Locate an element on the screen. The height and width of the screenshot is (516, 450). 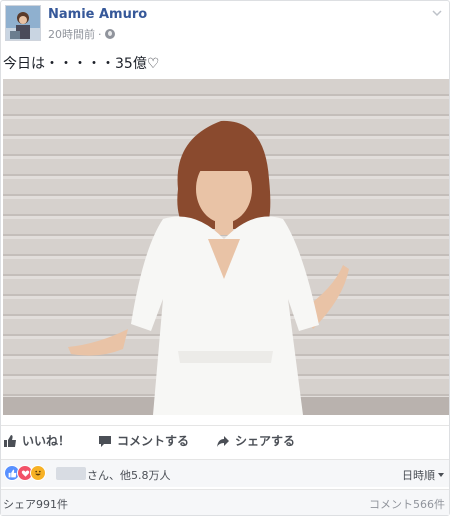
haha-reaction-icon is located at coordinates (38, 473).